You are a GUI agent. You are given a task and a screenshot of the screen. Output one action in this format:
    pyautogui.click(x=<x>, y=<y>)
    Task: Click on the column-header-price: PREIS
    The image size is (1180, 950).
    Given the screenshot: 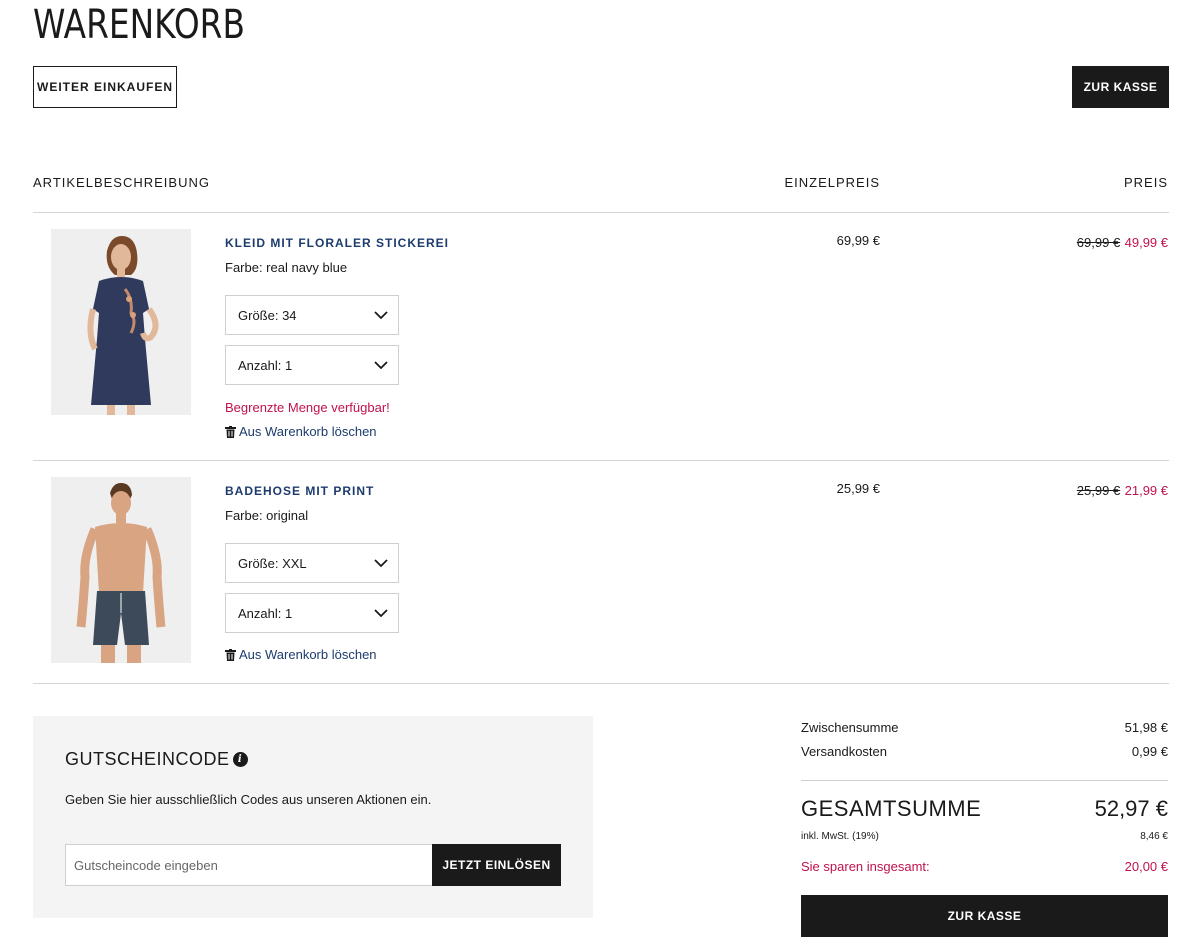 What is the action you would take?
    pyautogui.click(x=1145, y=182)
    